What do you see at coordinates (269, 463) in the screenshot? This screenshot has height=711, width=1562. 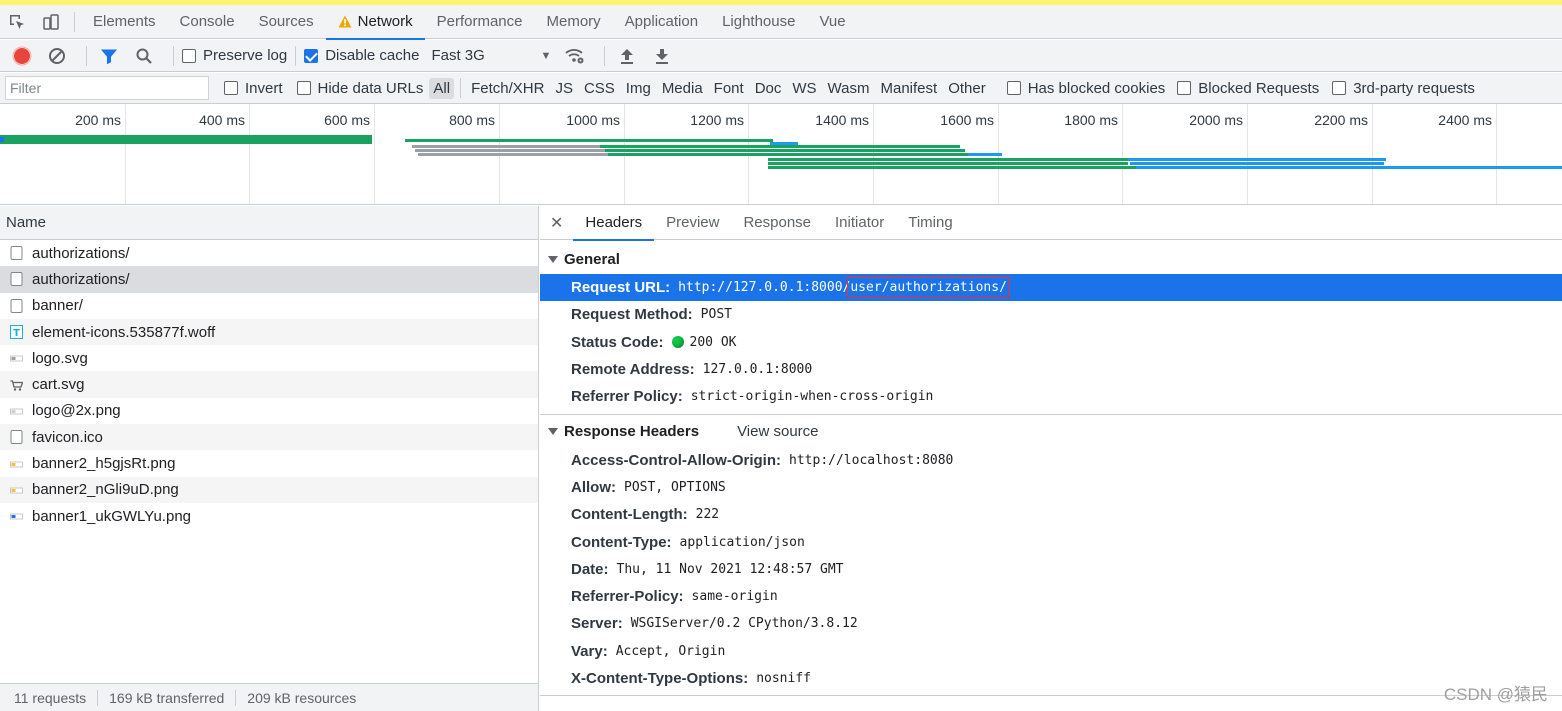 I see `request-row: banner2_h5gjsRt.png` at bounding box center [269, 463].